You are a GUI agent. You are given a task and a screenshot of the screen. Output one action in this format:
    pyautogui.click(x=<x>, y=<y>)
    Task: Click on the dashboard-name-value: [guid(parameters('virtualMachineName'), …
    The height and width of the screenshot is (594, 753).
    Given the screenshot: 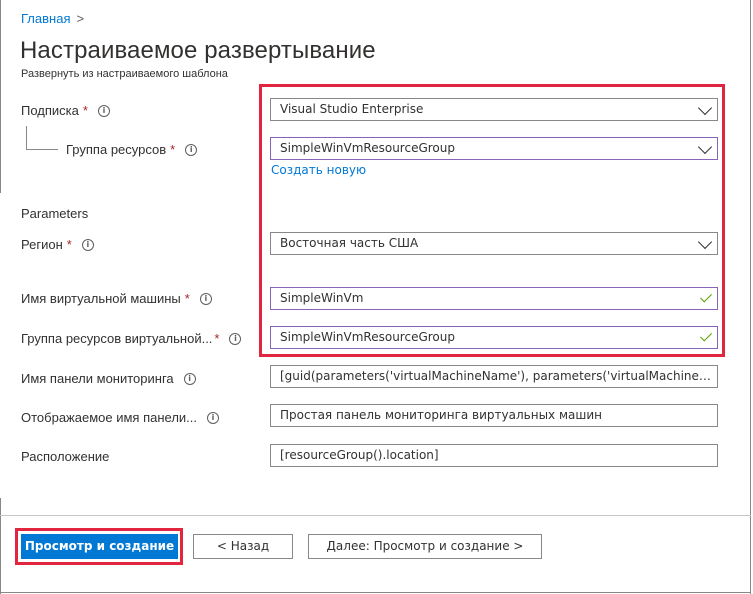 What is the action you would take?
    pyautogui.click(x=496, y=376)
    